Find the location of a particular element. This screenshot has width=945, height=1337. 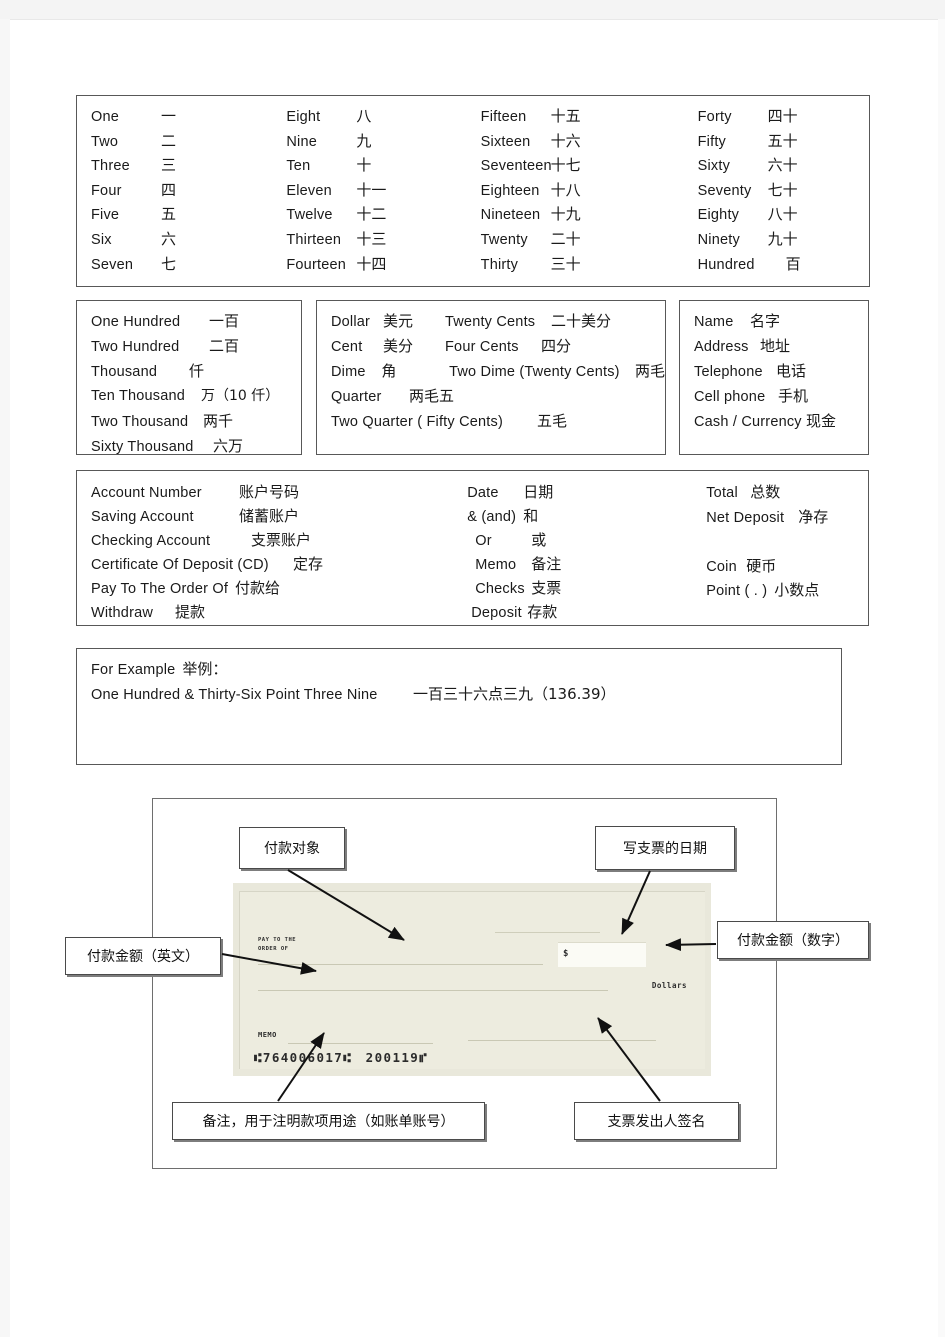

term-zh: 八十 is located at coordinates (782, 214).